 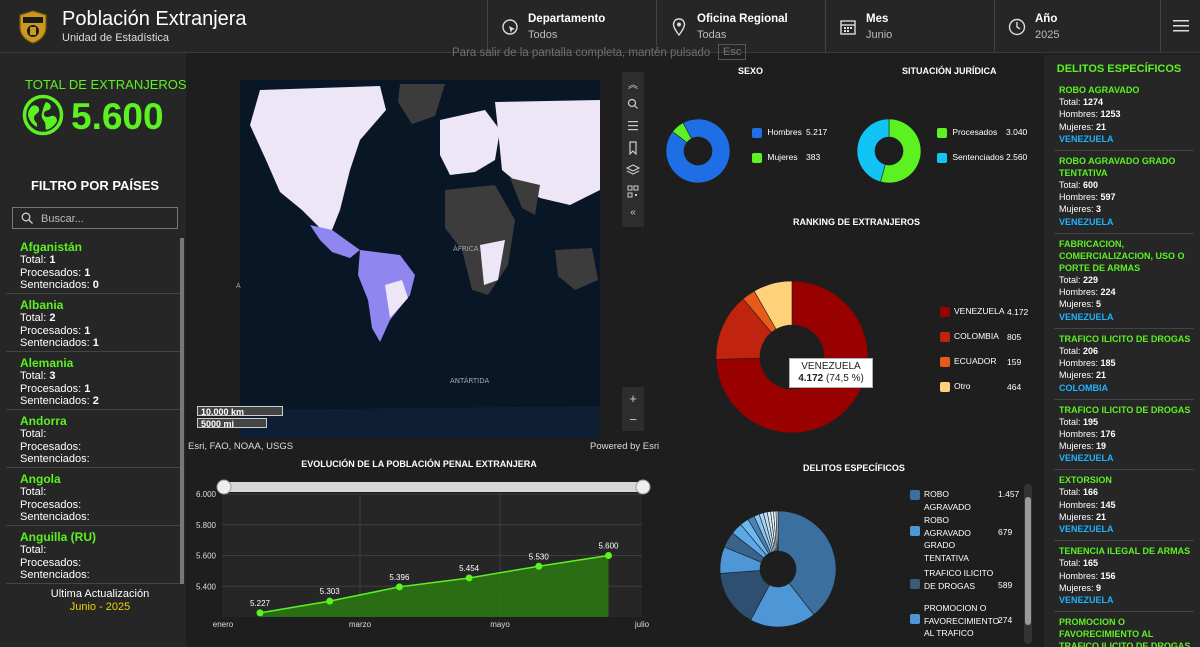 What do you see at coordinates (1126, 563) in the screenshot?
I see `delito-total: Total: 165` at bounding box center [1126, 563].